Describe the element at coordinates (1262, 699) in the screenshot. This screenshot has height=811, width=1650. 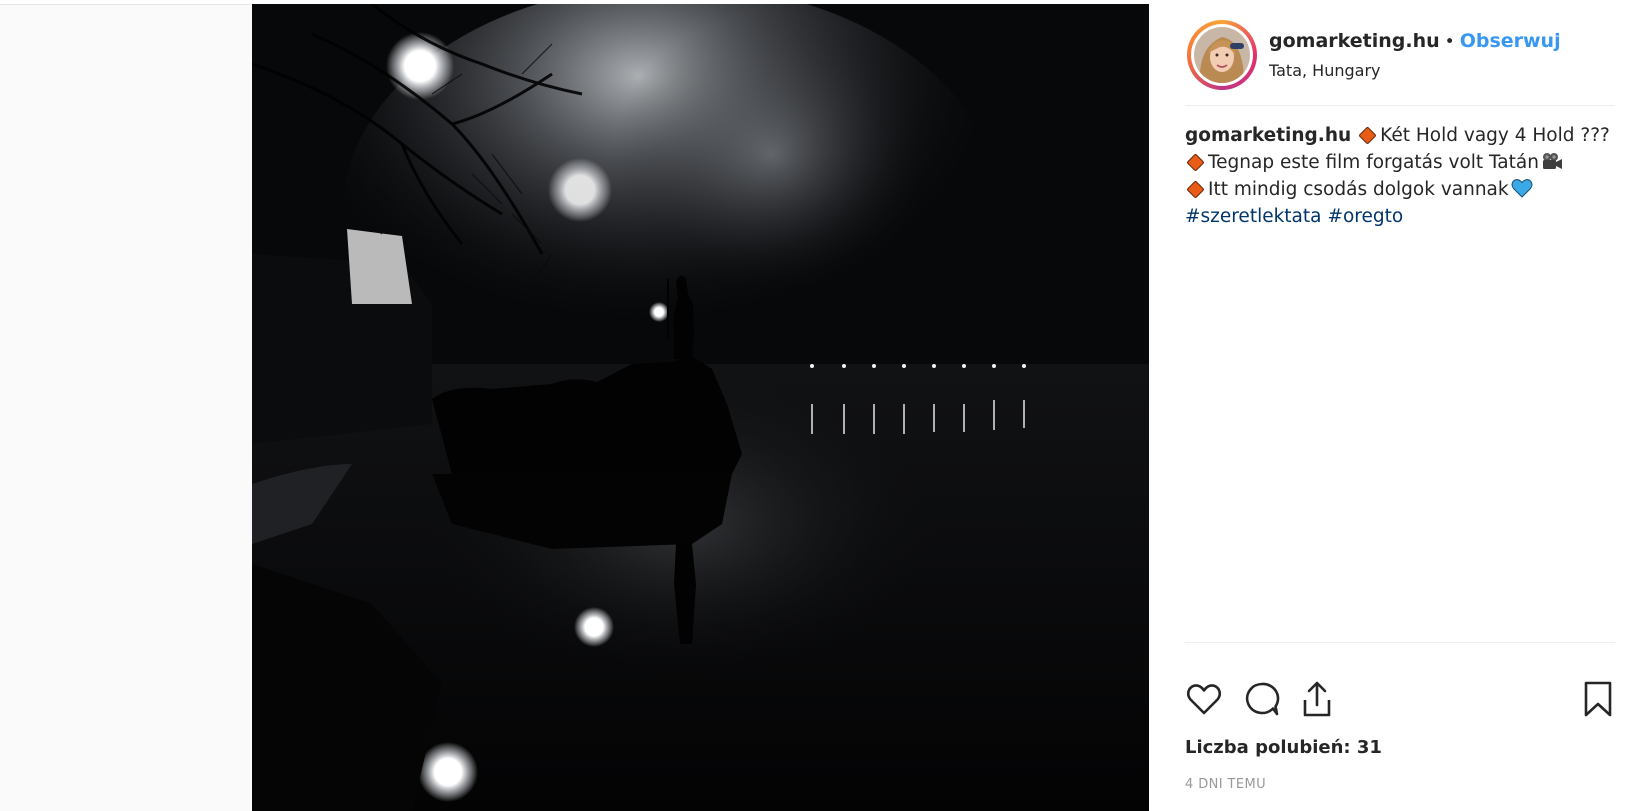
I see `comment-icon` at that location.